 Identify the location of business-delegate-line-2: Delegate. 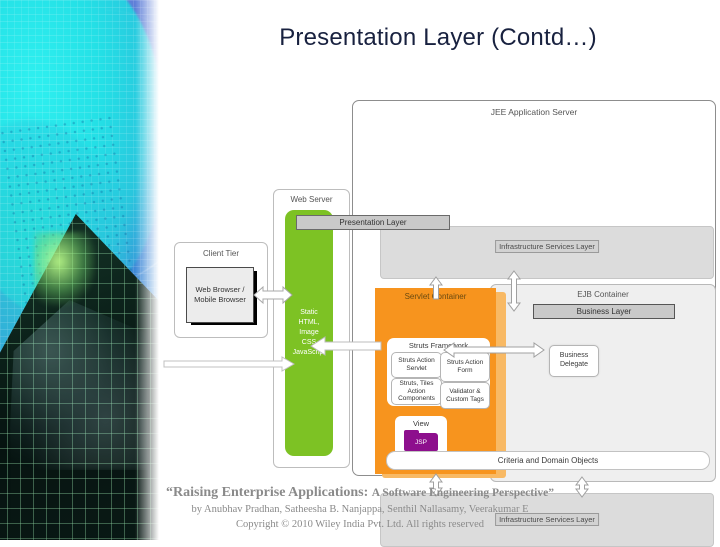
(574, 364).